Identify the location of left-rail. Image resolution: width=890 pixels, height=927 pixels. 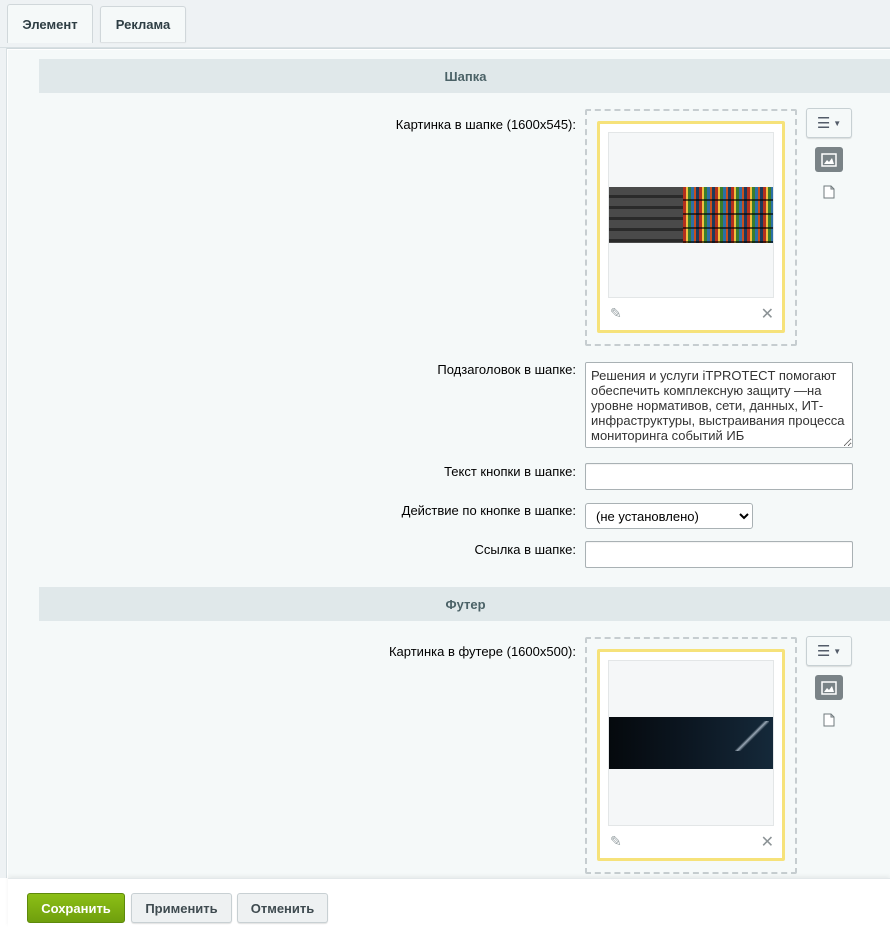
(3, 463).